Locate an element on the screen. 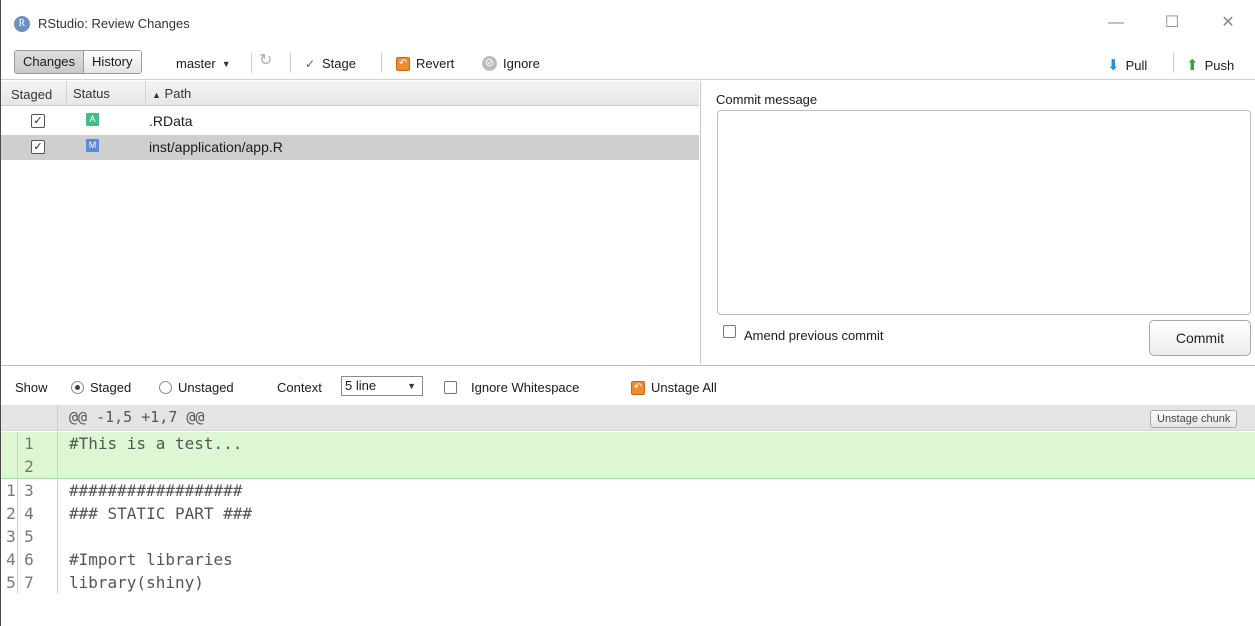  code-line: library(shiny) is located at coordinates (136, 582).